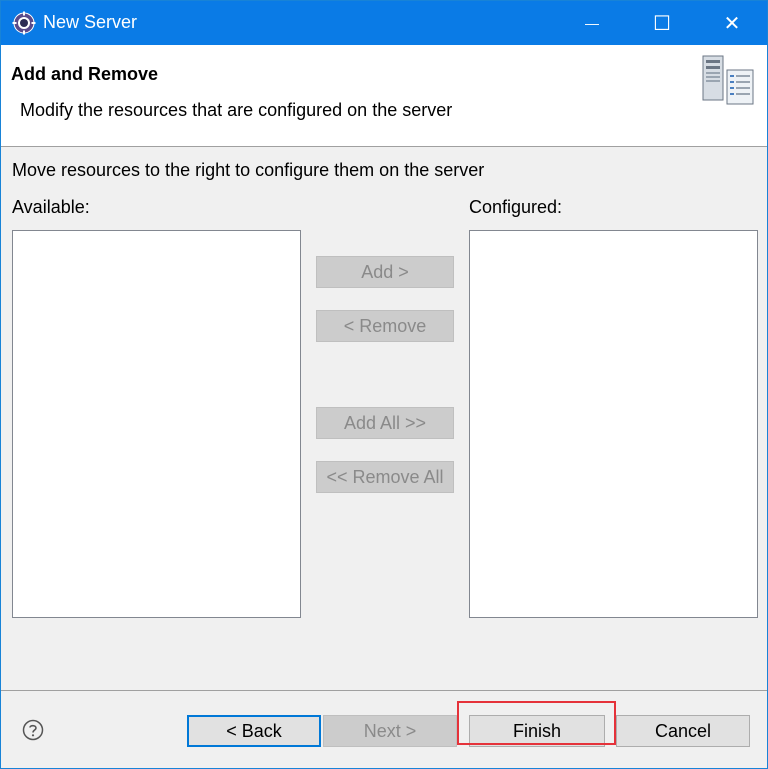 The width and height of the screenshot is (768, 769). What do you see at coordinates (254, 731) in the screenshot?
I see `back-button: < Back` at bounding box center [254, 731].